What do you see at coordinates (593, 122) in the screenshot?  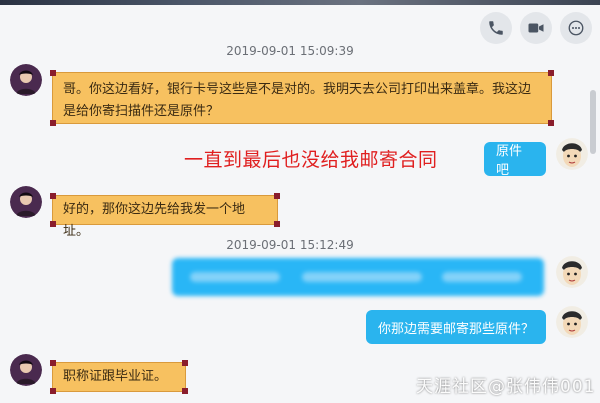 I see `chat-scrollbar` at bounding box center [593, 122].